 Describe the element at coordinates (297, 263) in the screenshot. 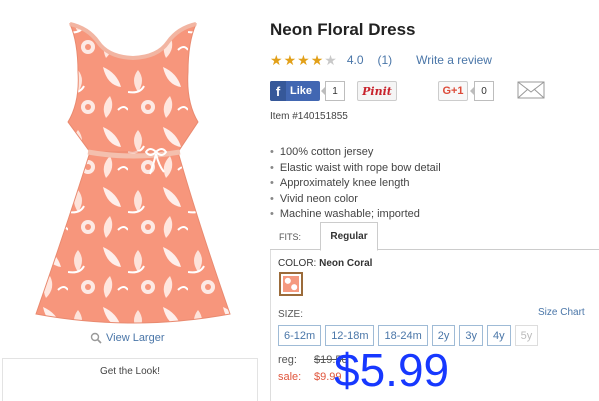

I see `color-label: COLOR:` at that location.